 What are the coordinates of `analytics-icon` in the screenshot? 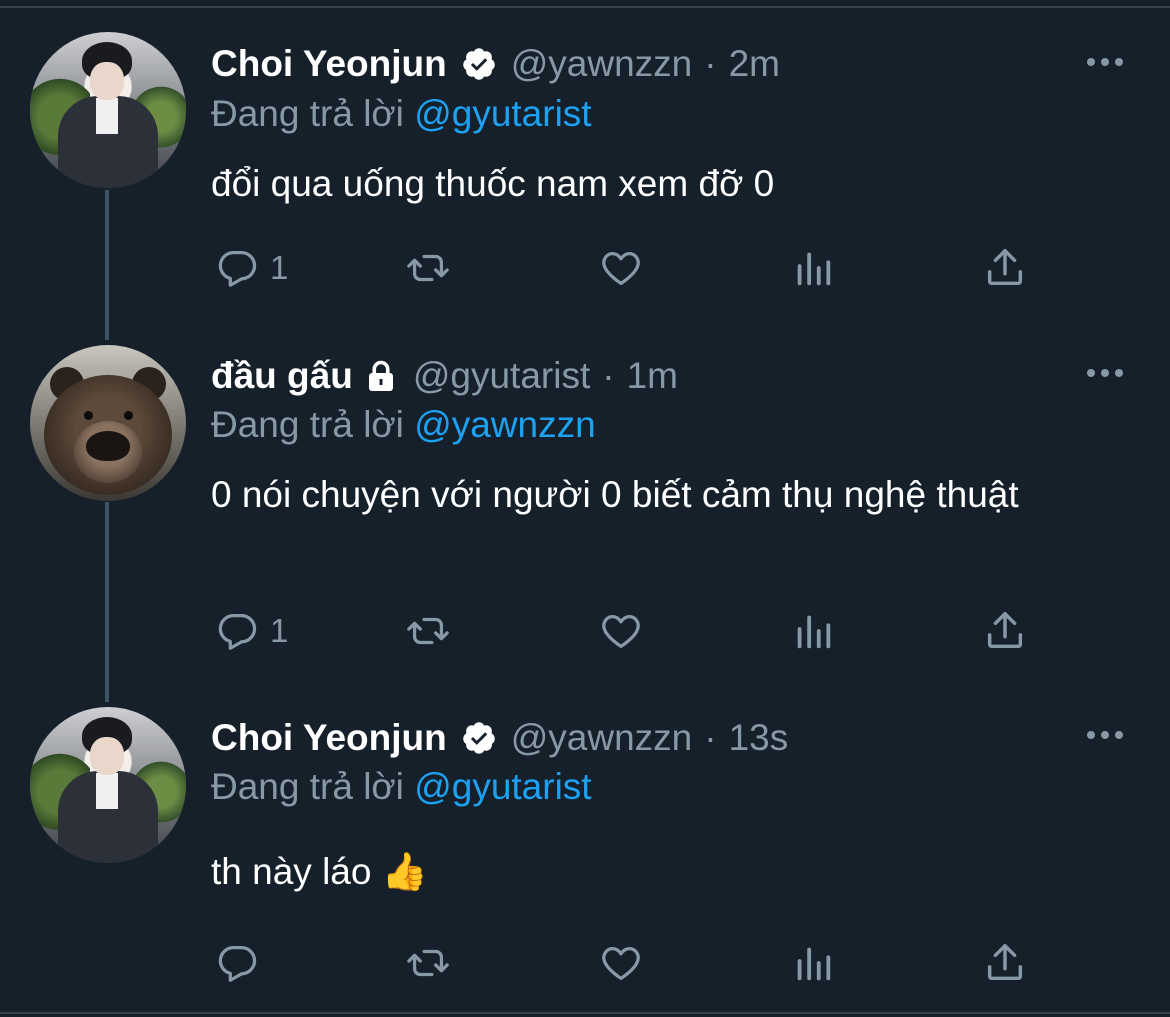 It's located at (814, 964).